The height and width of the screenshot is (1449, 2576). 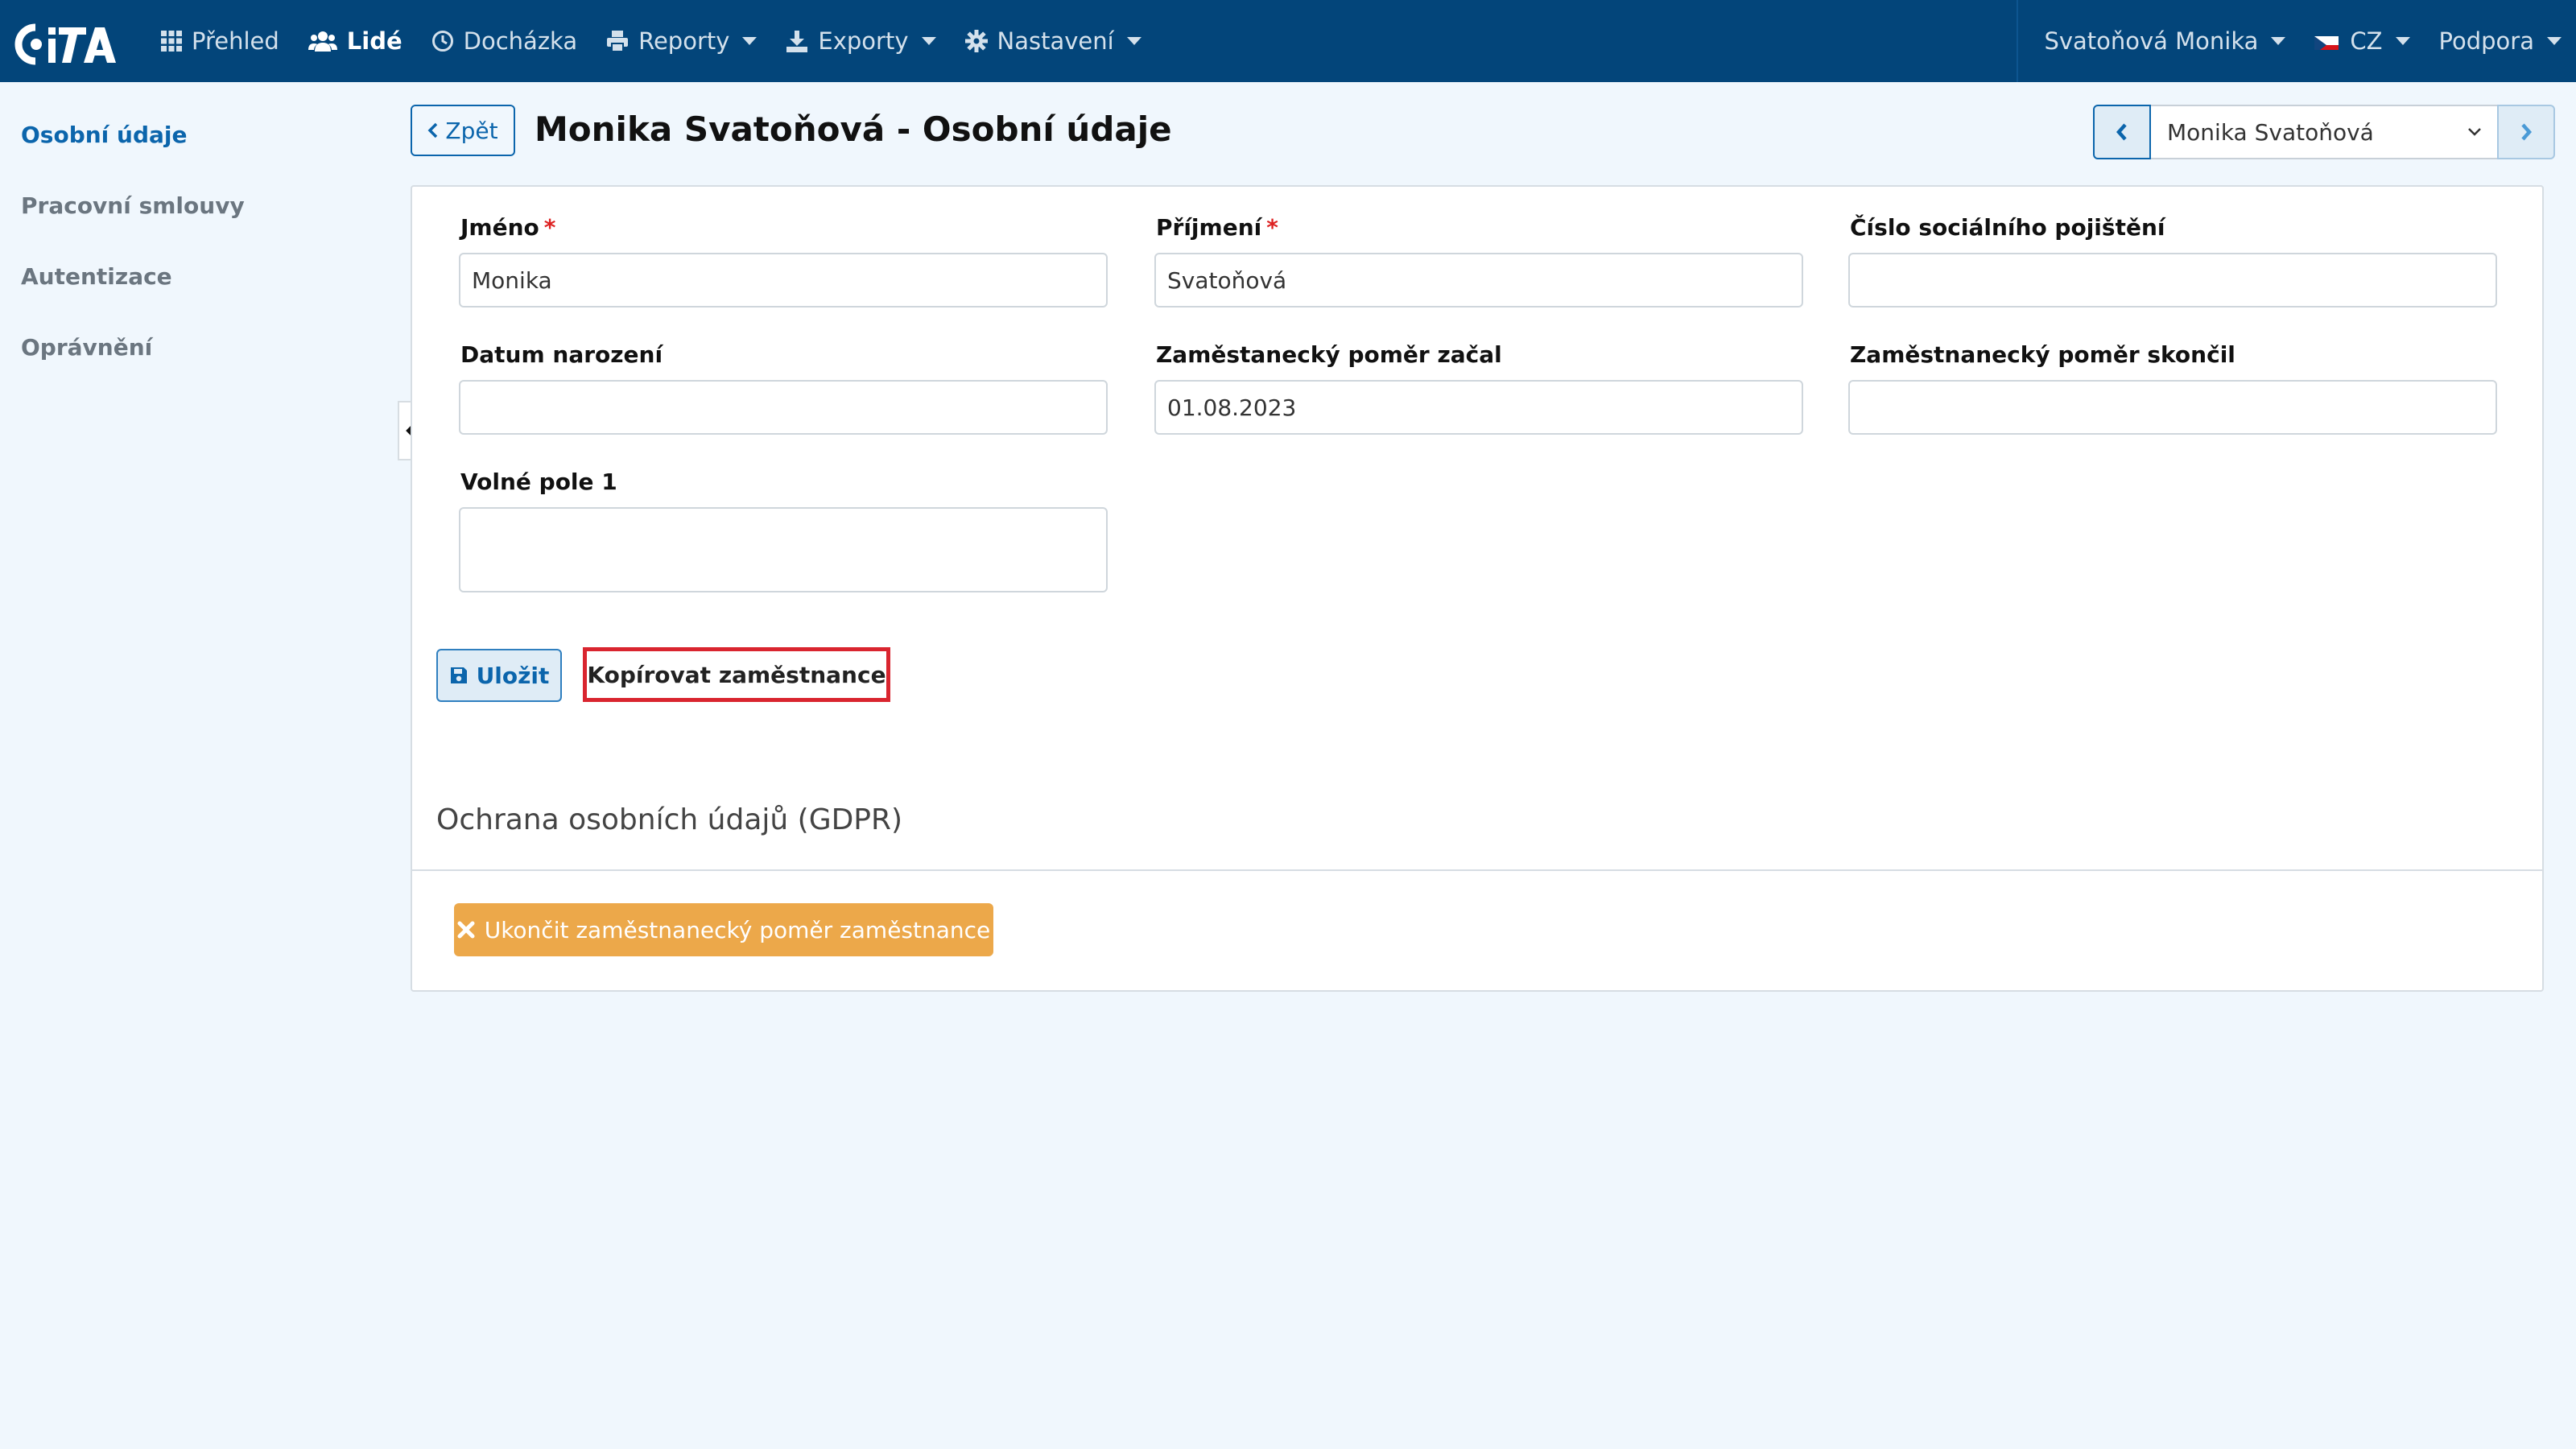 What do you see at coordinates (471, 130) in the screenshot?
I see `back-button-label: Zpět` at bounding box center [471, 130].